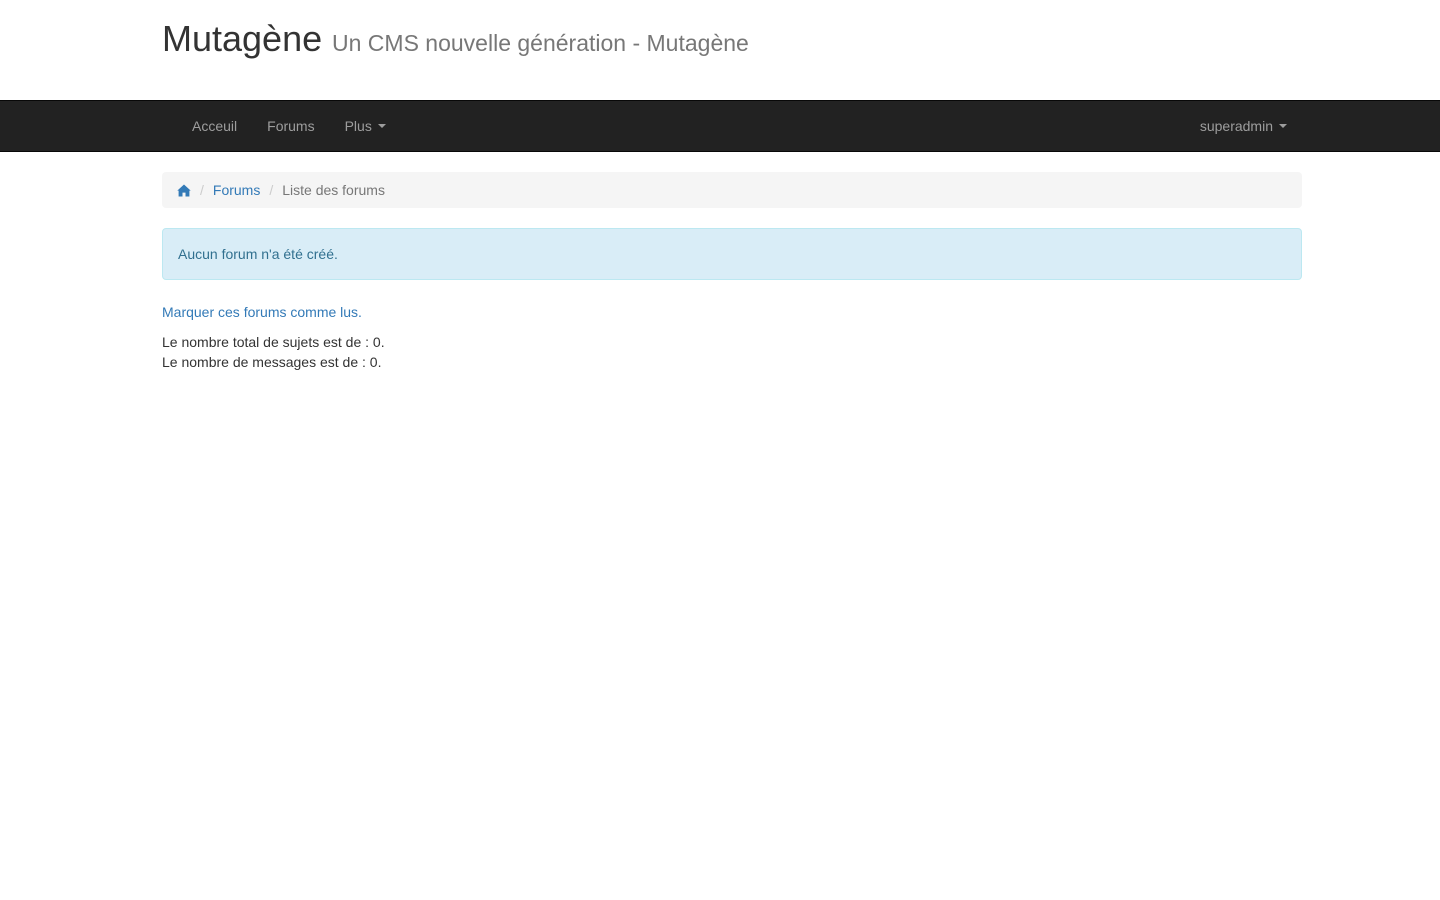 The width and height of the screenshot is (1440, 900). I want to click on user-menu-dropdown: superadmin, so click(1243, 126).